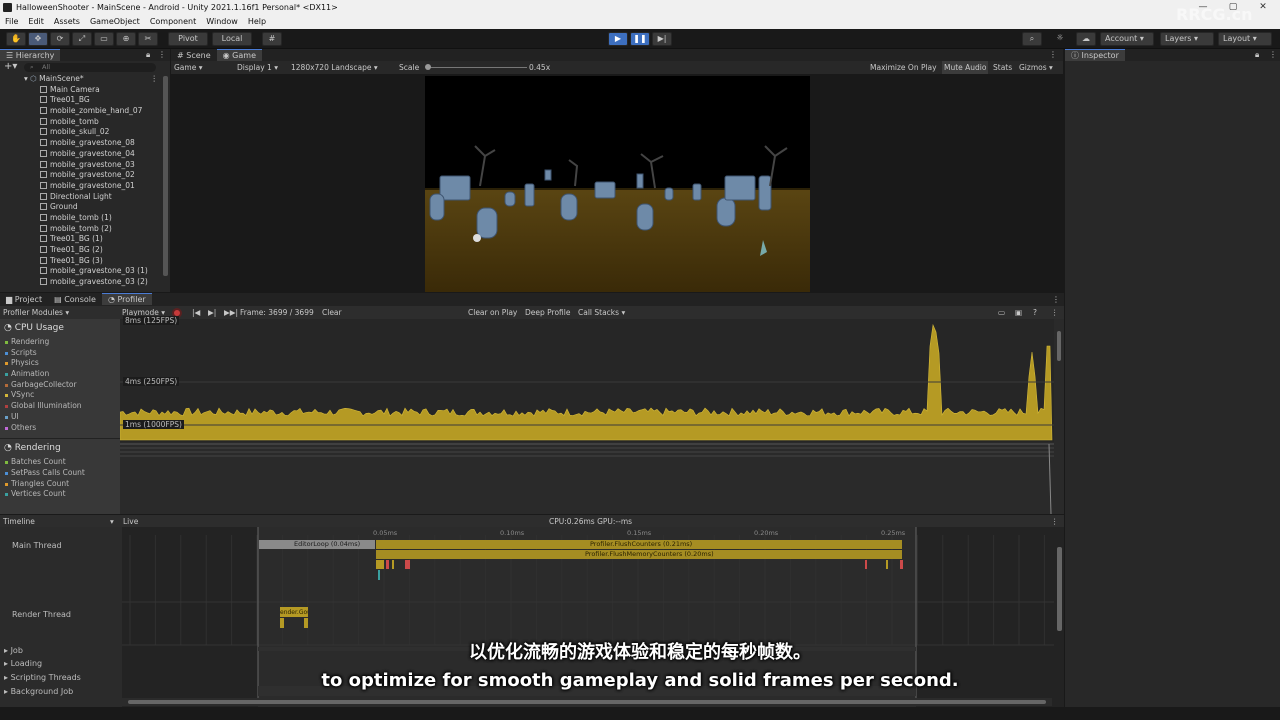 This screenshot has width=1280, height=720. I want to click on pivot-toggle: Pivot, so click(188, 39).